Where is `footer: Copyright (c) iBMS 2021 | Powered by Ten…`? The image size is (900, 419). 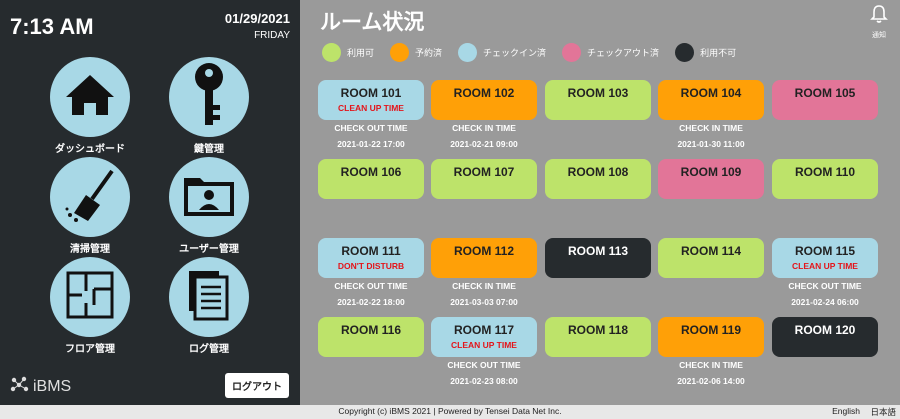 footer: Copyright (c) iBMS 2021 | Powered by Ten… is located at coordinates (450, 412).